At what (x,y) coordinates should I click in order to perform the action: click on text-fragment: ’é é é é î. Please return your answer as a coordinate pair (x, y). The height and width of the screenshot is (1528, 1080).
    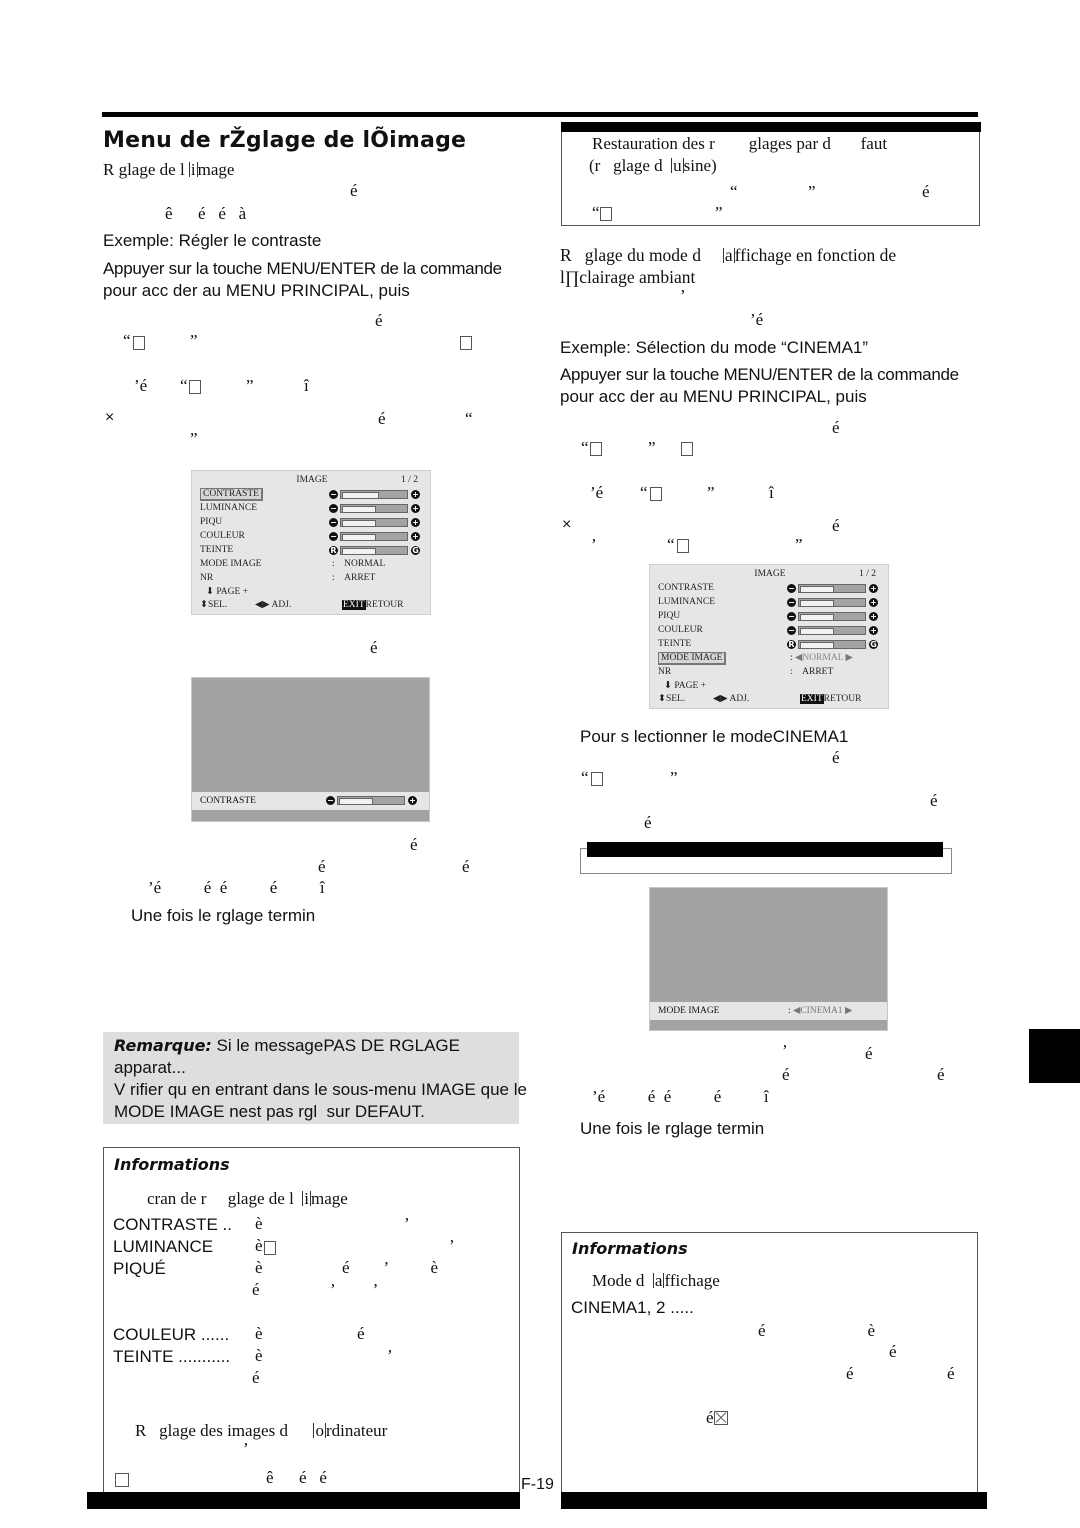
    Looking at the image, I should click on (680, 1096).